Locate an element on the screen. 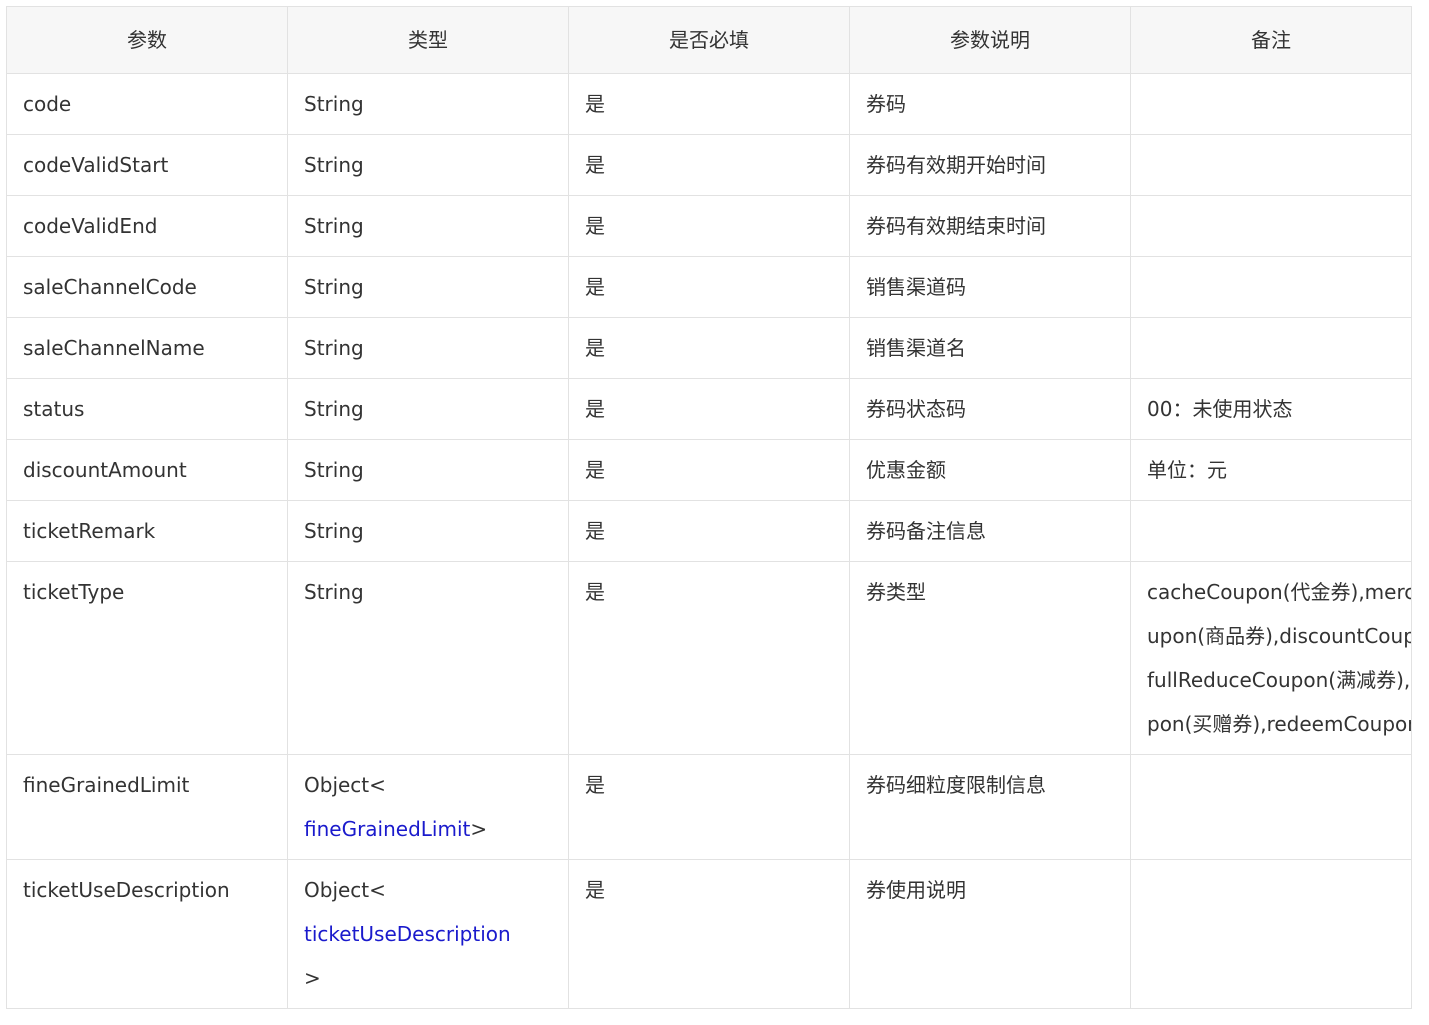  header-required: 是否必填 is located at coordinates (709, 40).